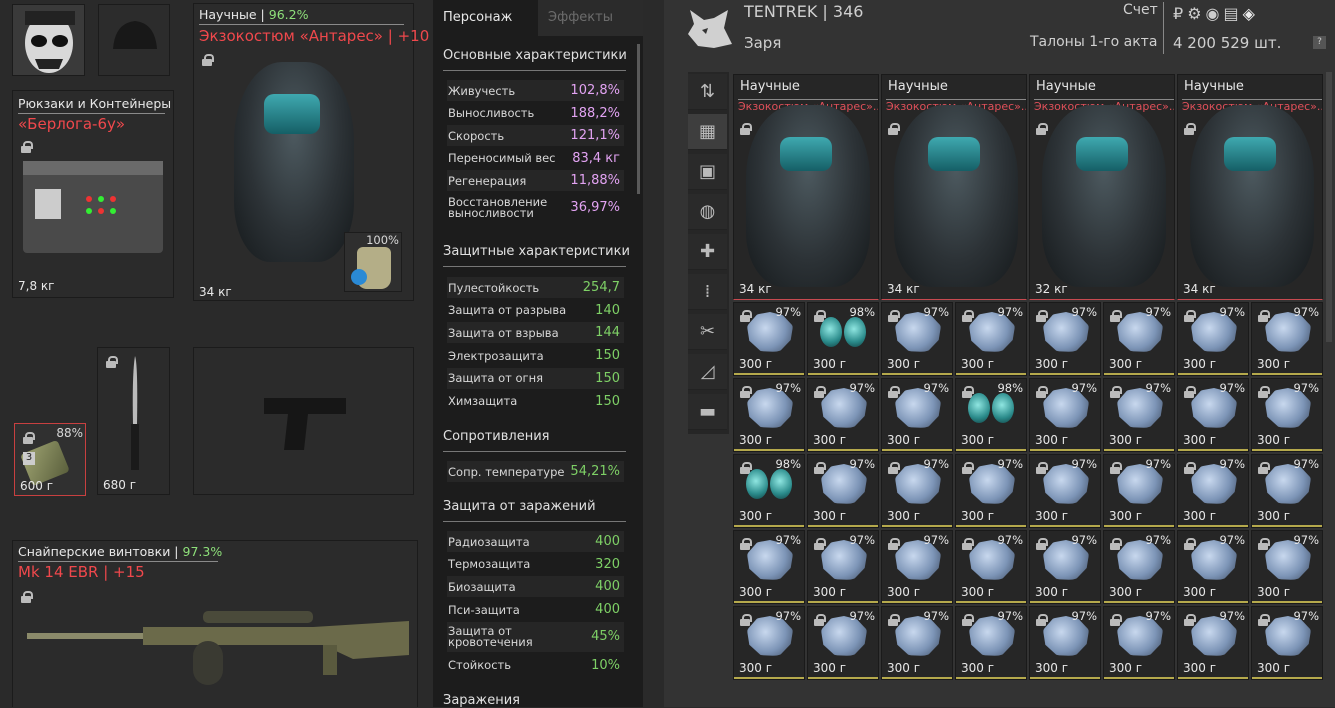  I want to click on pistol-slot, so click(303, 421).